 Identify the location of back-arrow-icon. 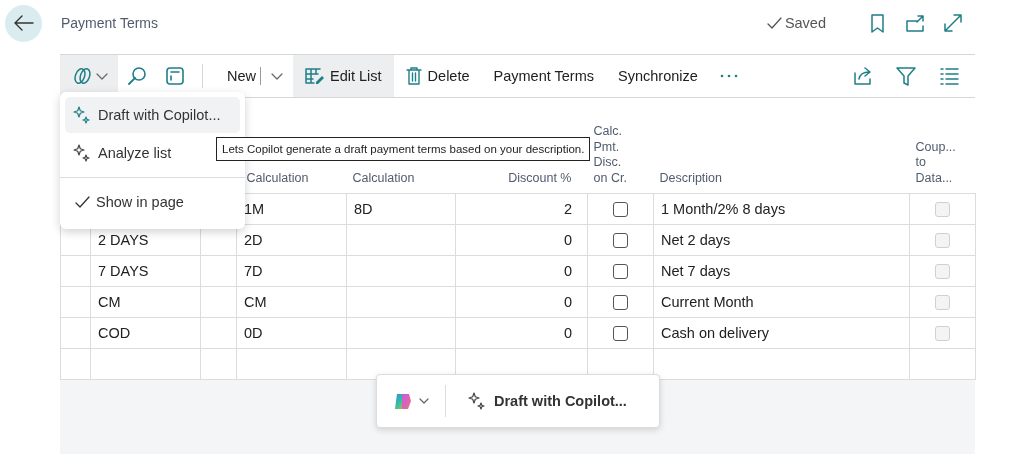
(23, 23).